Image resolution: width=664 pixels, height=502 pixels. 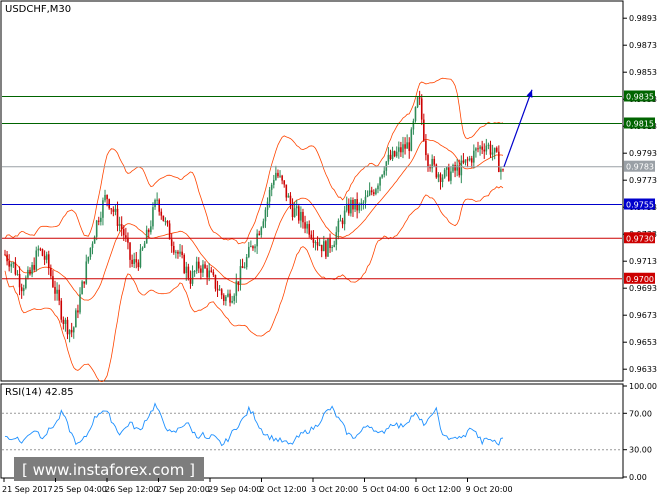 I want to click on level-label: 0.9755, so click(x=640, y=205).